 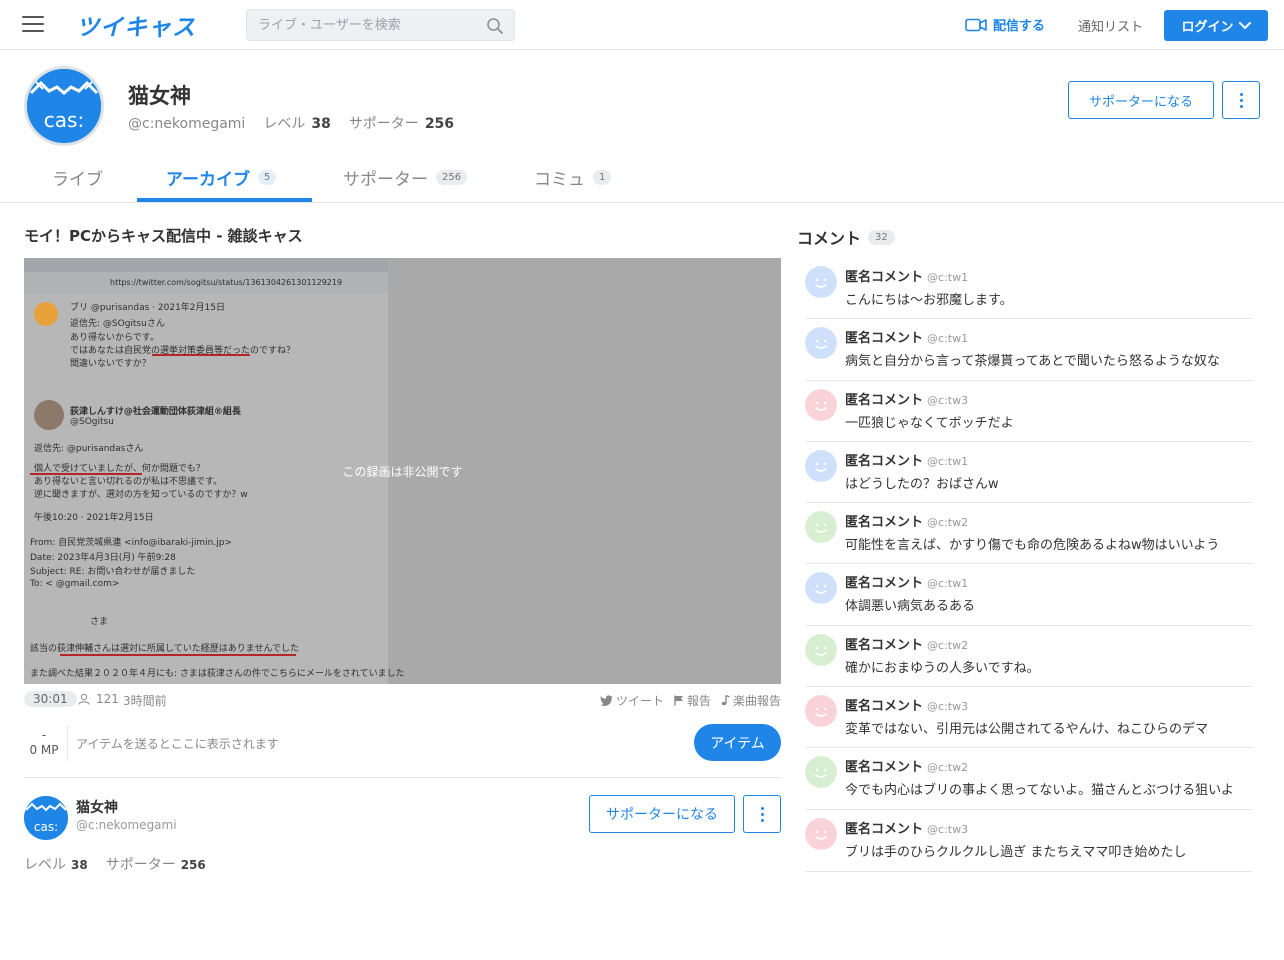 What do you see at coordinates (642, 177) in the screenshot?
I see `profile-tabs: ライブ アーカイブ 5 サポーター 256 コミュ 1` at bounding box center [642, 177].